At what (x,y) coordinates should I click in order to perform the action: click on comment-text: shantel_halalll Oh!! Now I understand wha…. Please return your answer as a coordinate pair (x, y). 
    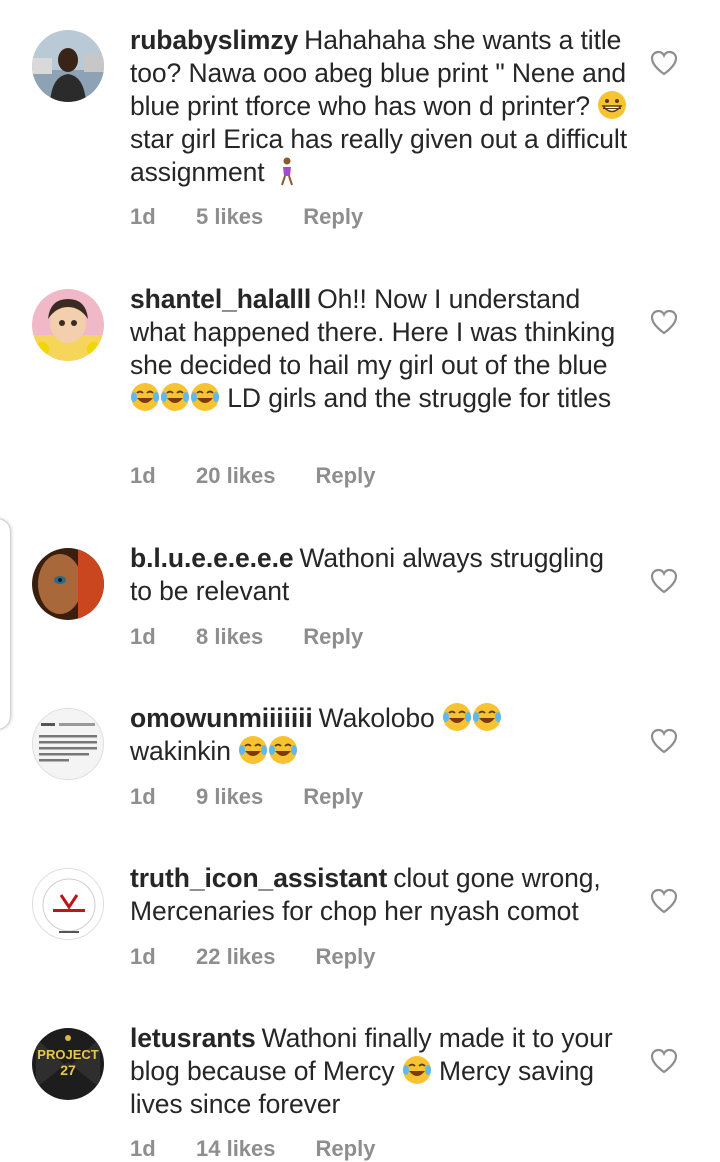
    Looking at the image, I should click on (373, 348).